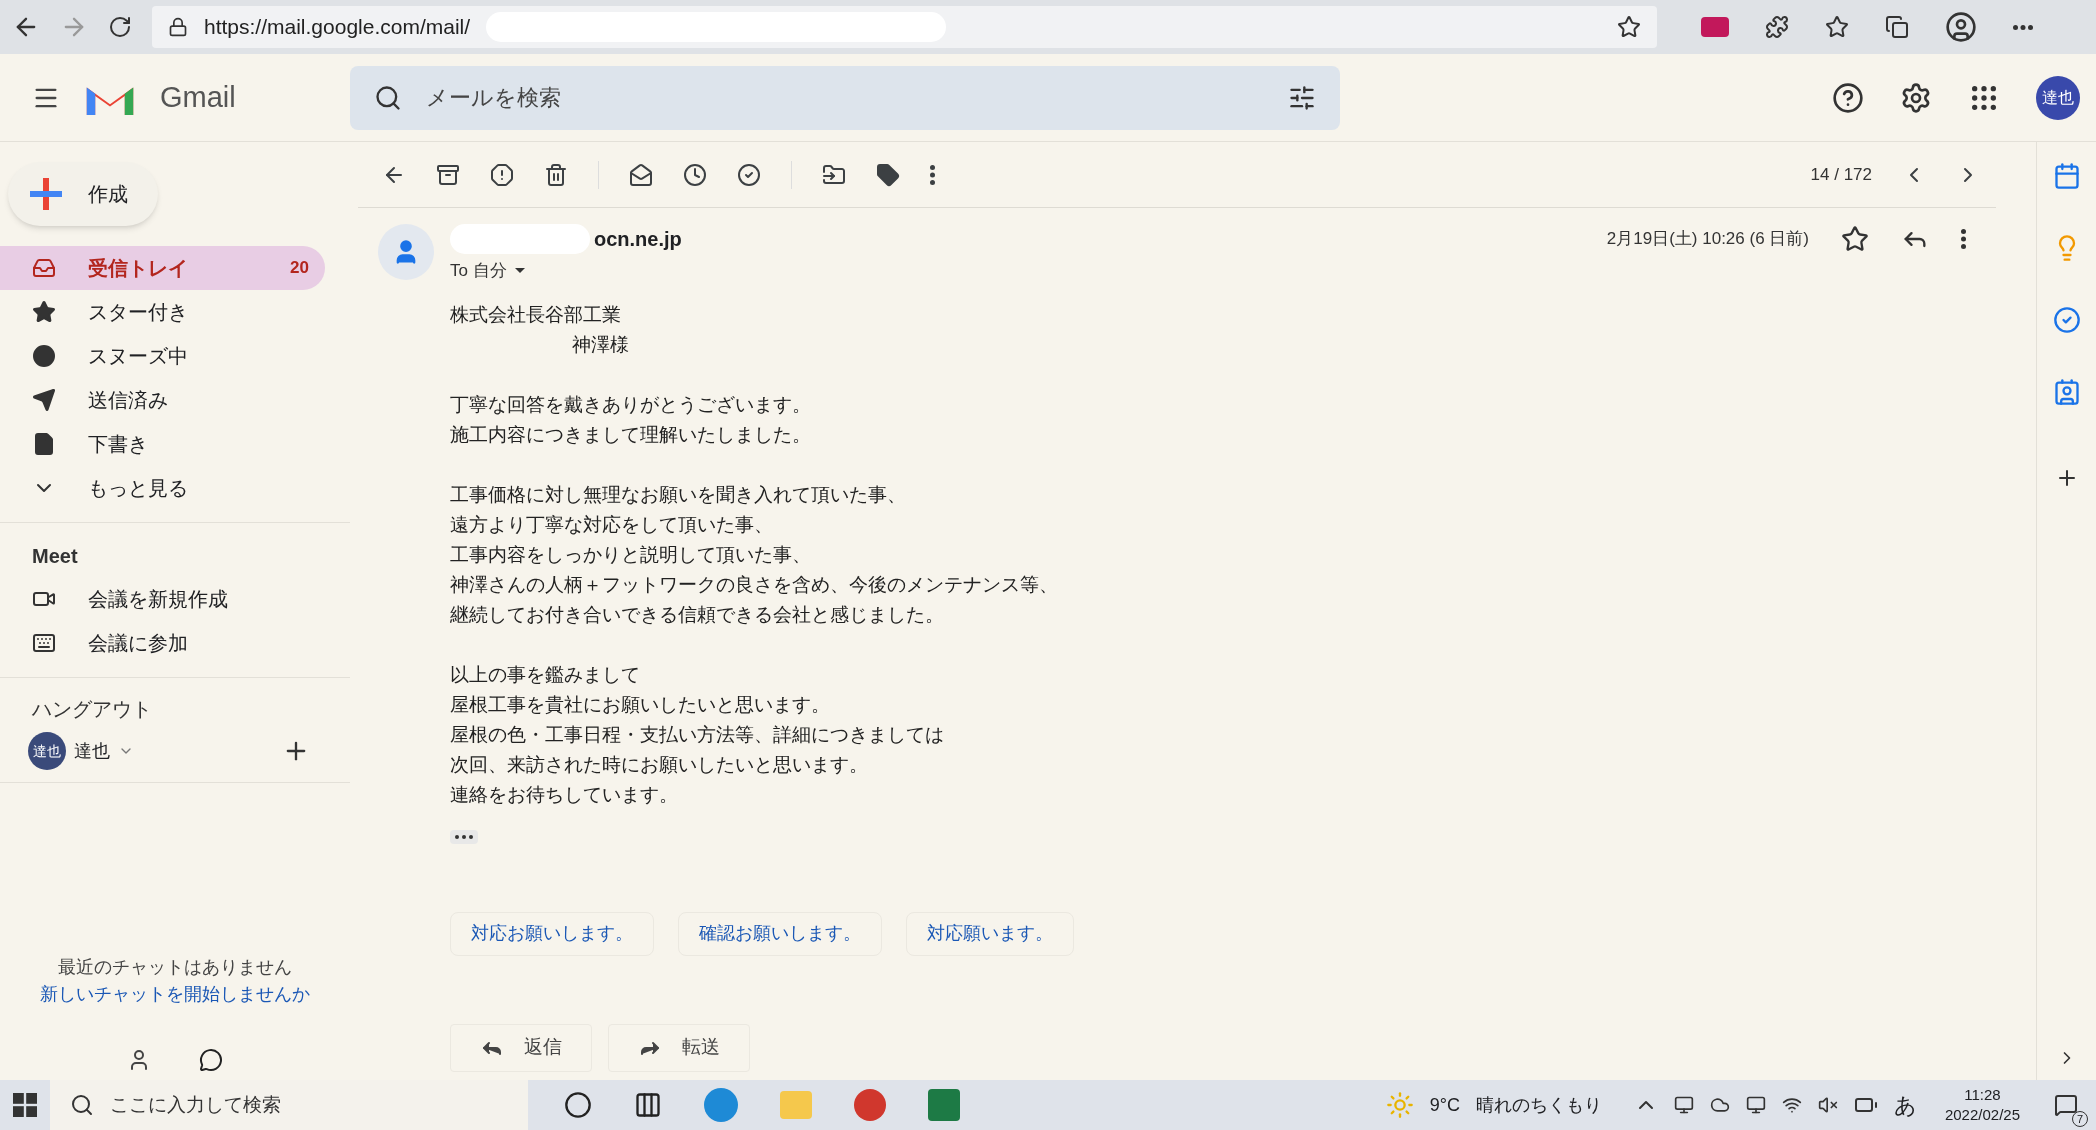  I want to click on cloud-icon, so click(1719, 1105).